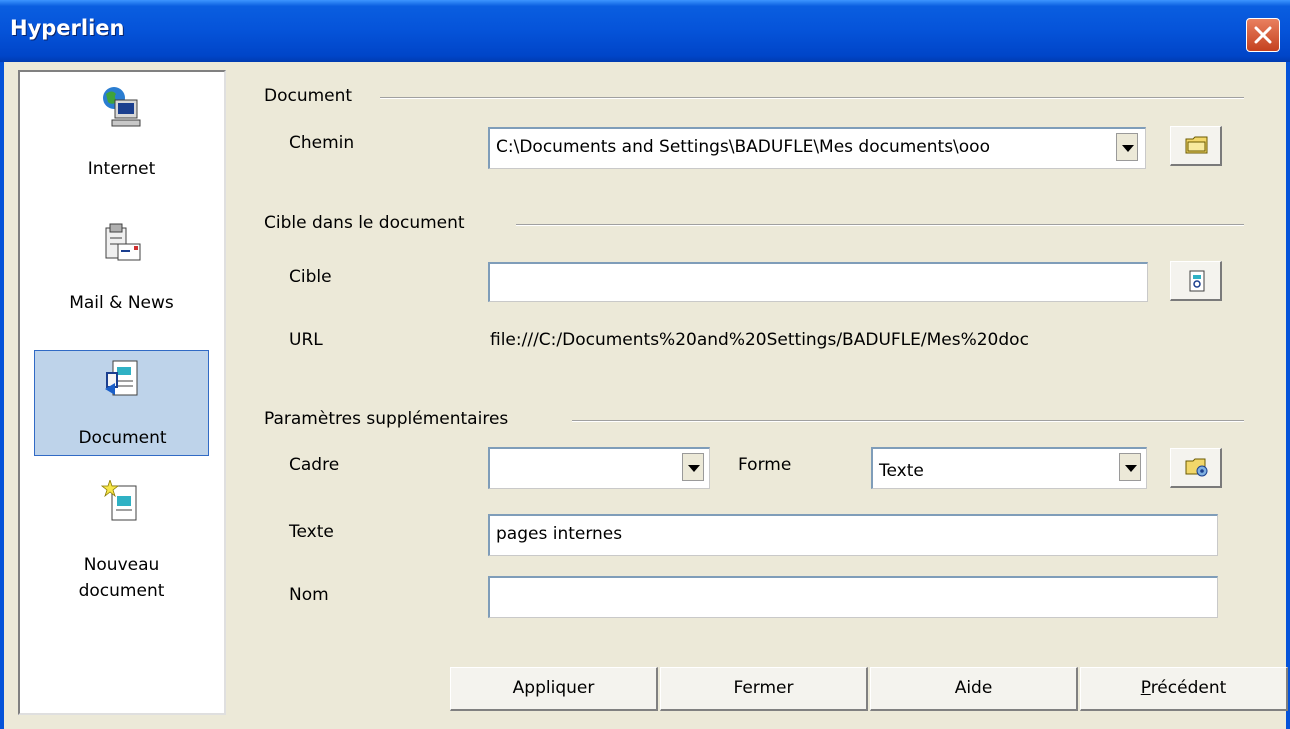 This screenshot has width=1290, height=729. Describe the element at coordinates (121, 276) in the screenshot. I see `sidebar-item-mail-news: Mail & News` at that location.